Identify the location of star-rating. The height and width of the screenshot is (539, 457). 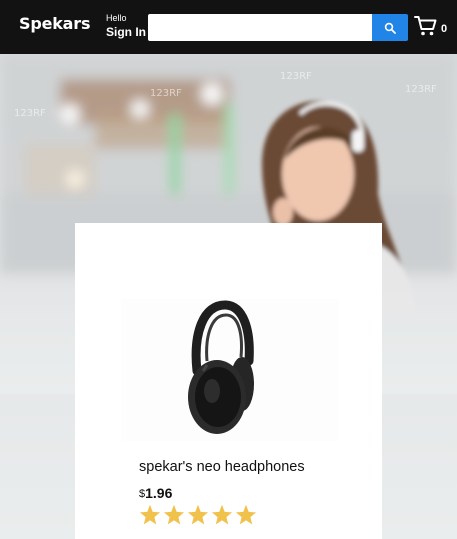
(199, 514).